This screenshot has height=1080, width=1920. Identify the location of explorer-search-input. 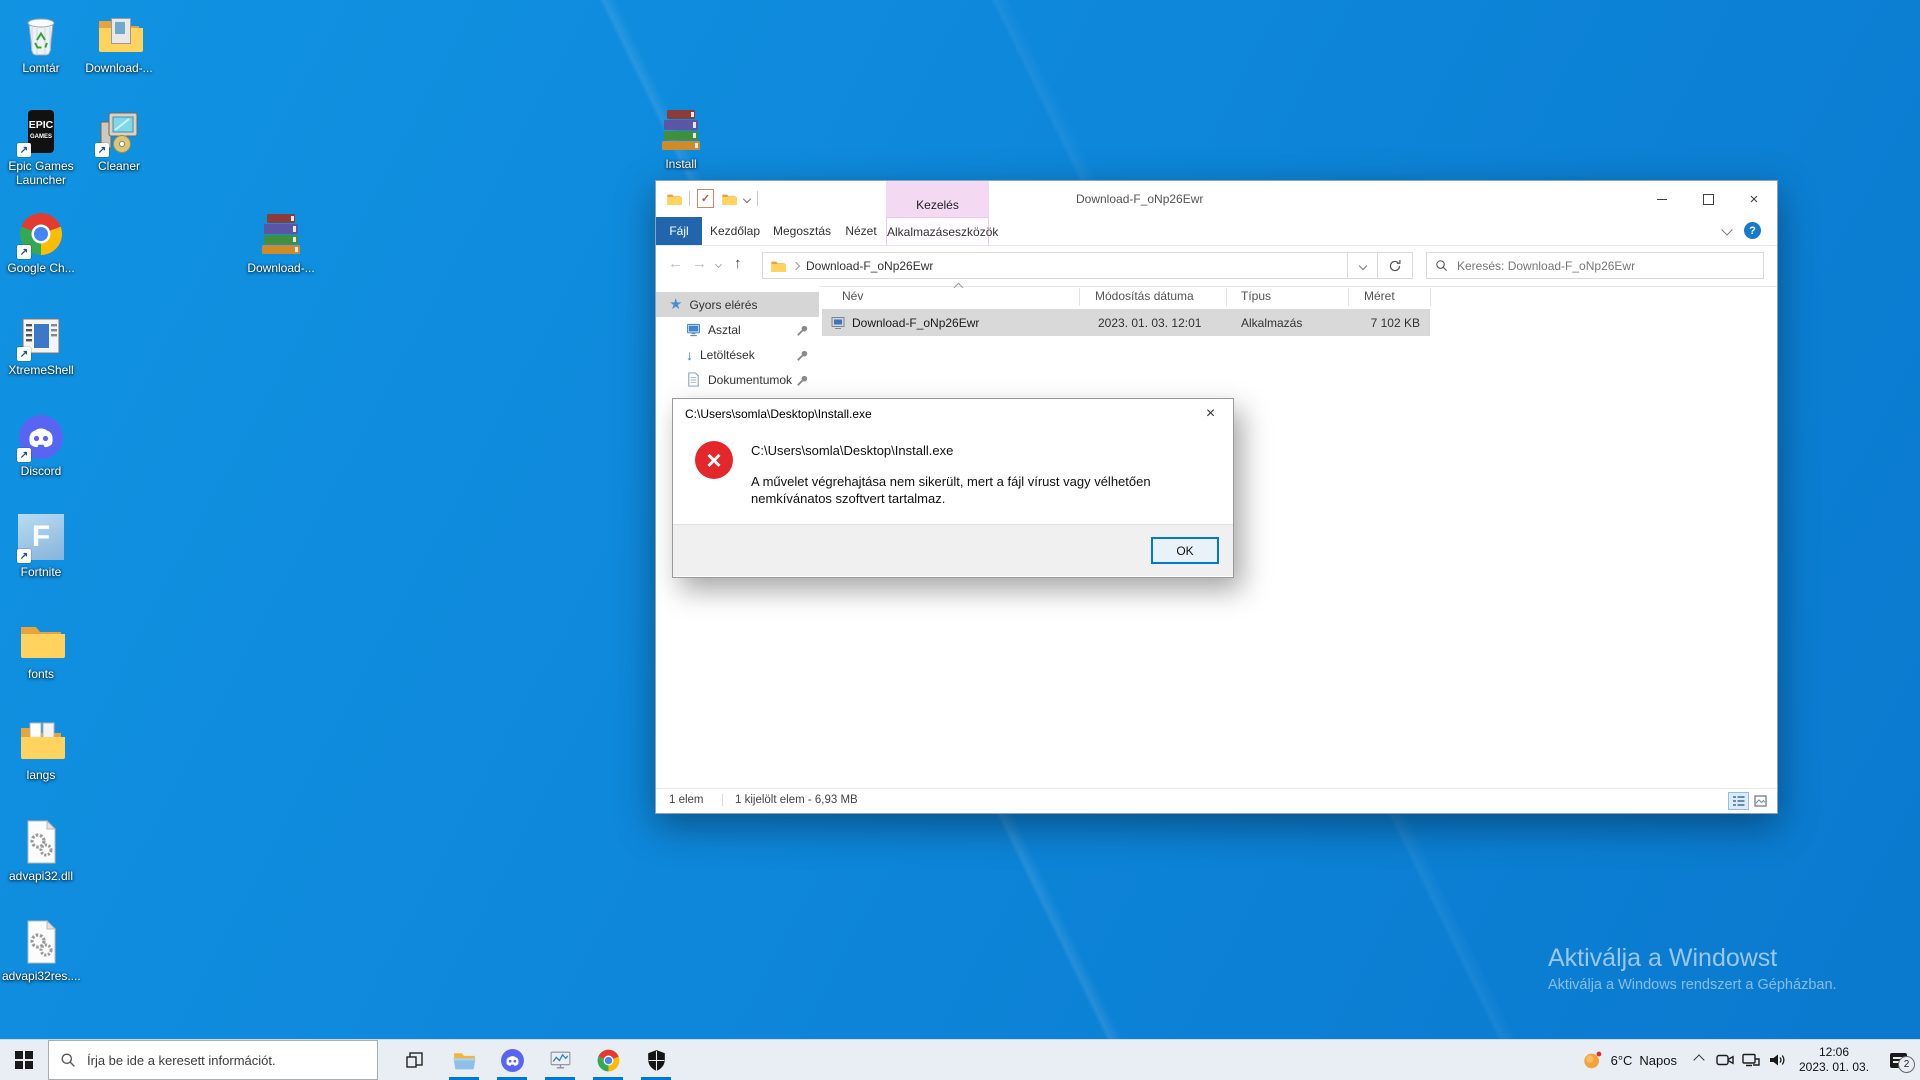
(1609, 265).